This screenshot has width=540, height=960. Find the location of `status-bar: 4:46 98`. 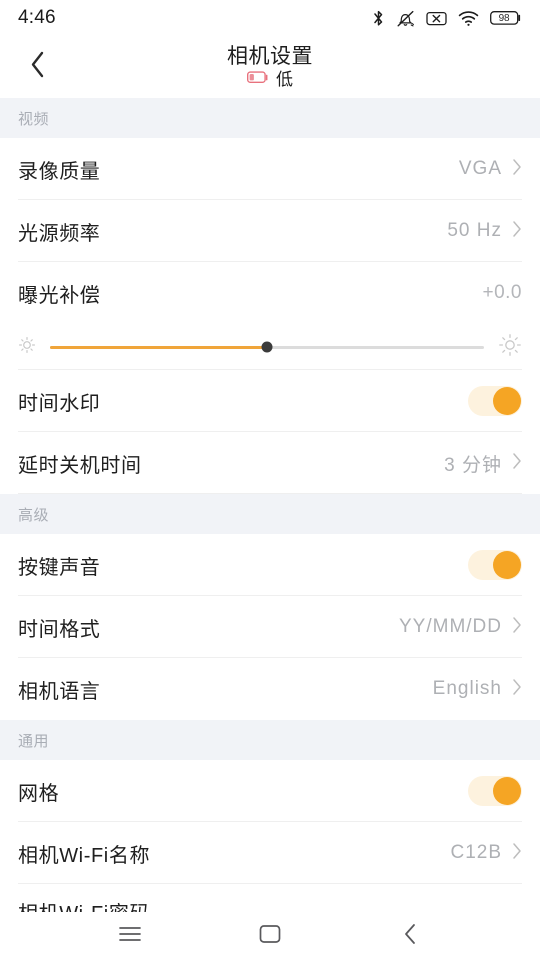

status-bar: 4:46 98 is located at coordinates (270, 18).